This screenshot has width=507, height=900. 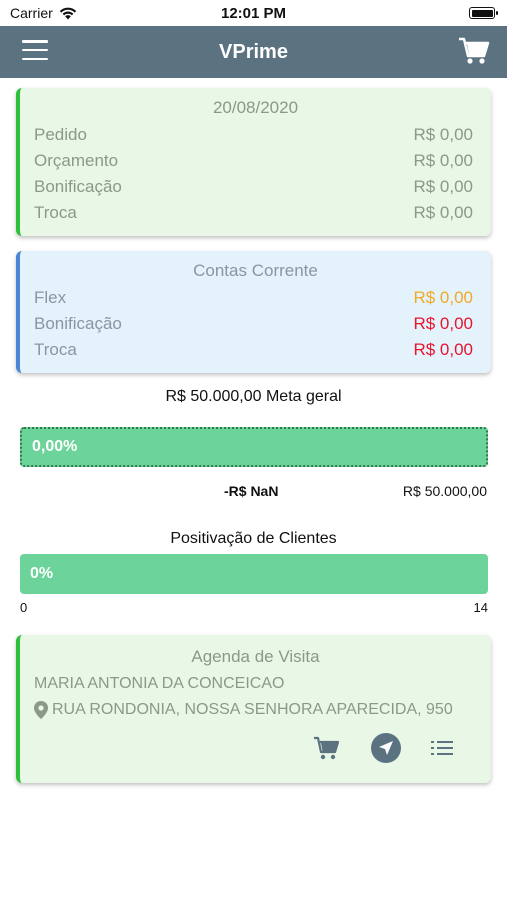 I want to click on positivacao-scale: 0 14, so click(x=254, y=607).